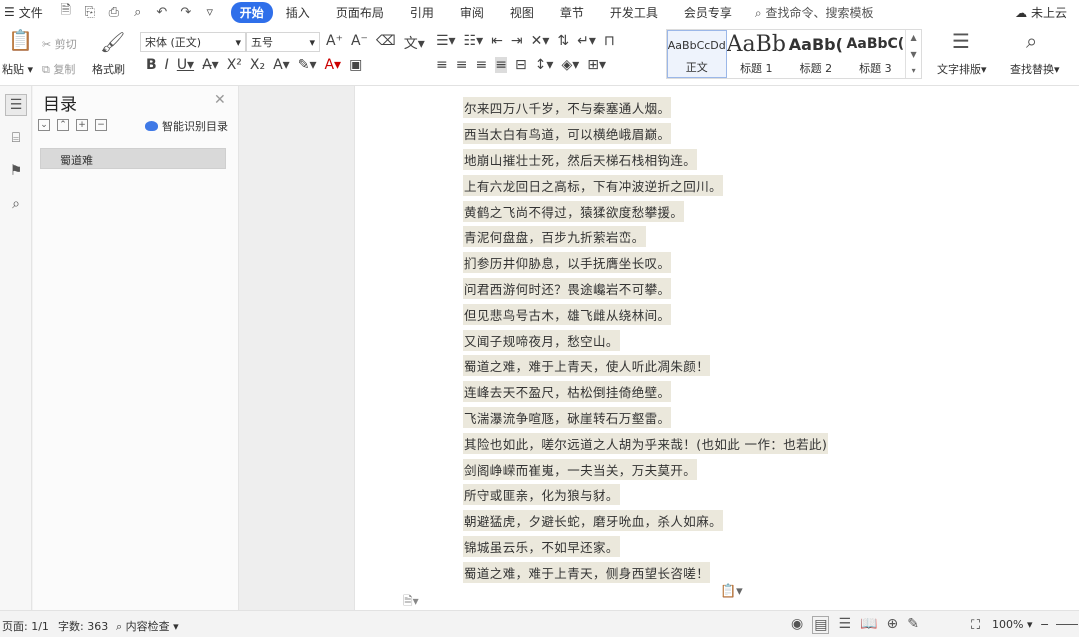  Describe the element at coordinates (816, 54) in the screenshot. I see `style-heading-2: AaBb( 标题 2` at that location.